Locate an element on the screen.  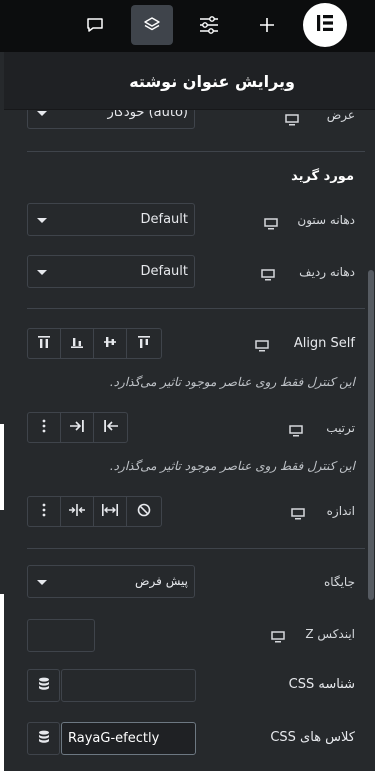
add-element-button is located at coordinates (267, 25).